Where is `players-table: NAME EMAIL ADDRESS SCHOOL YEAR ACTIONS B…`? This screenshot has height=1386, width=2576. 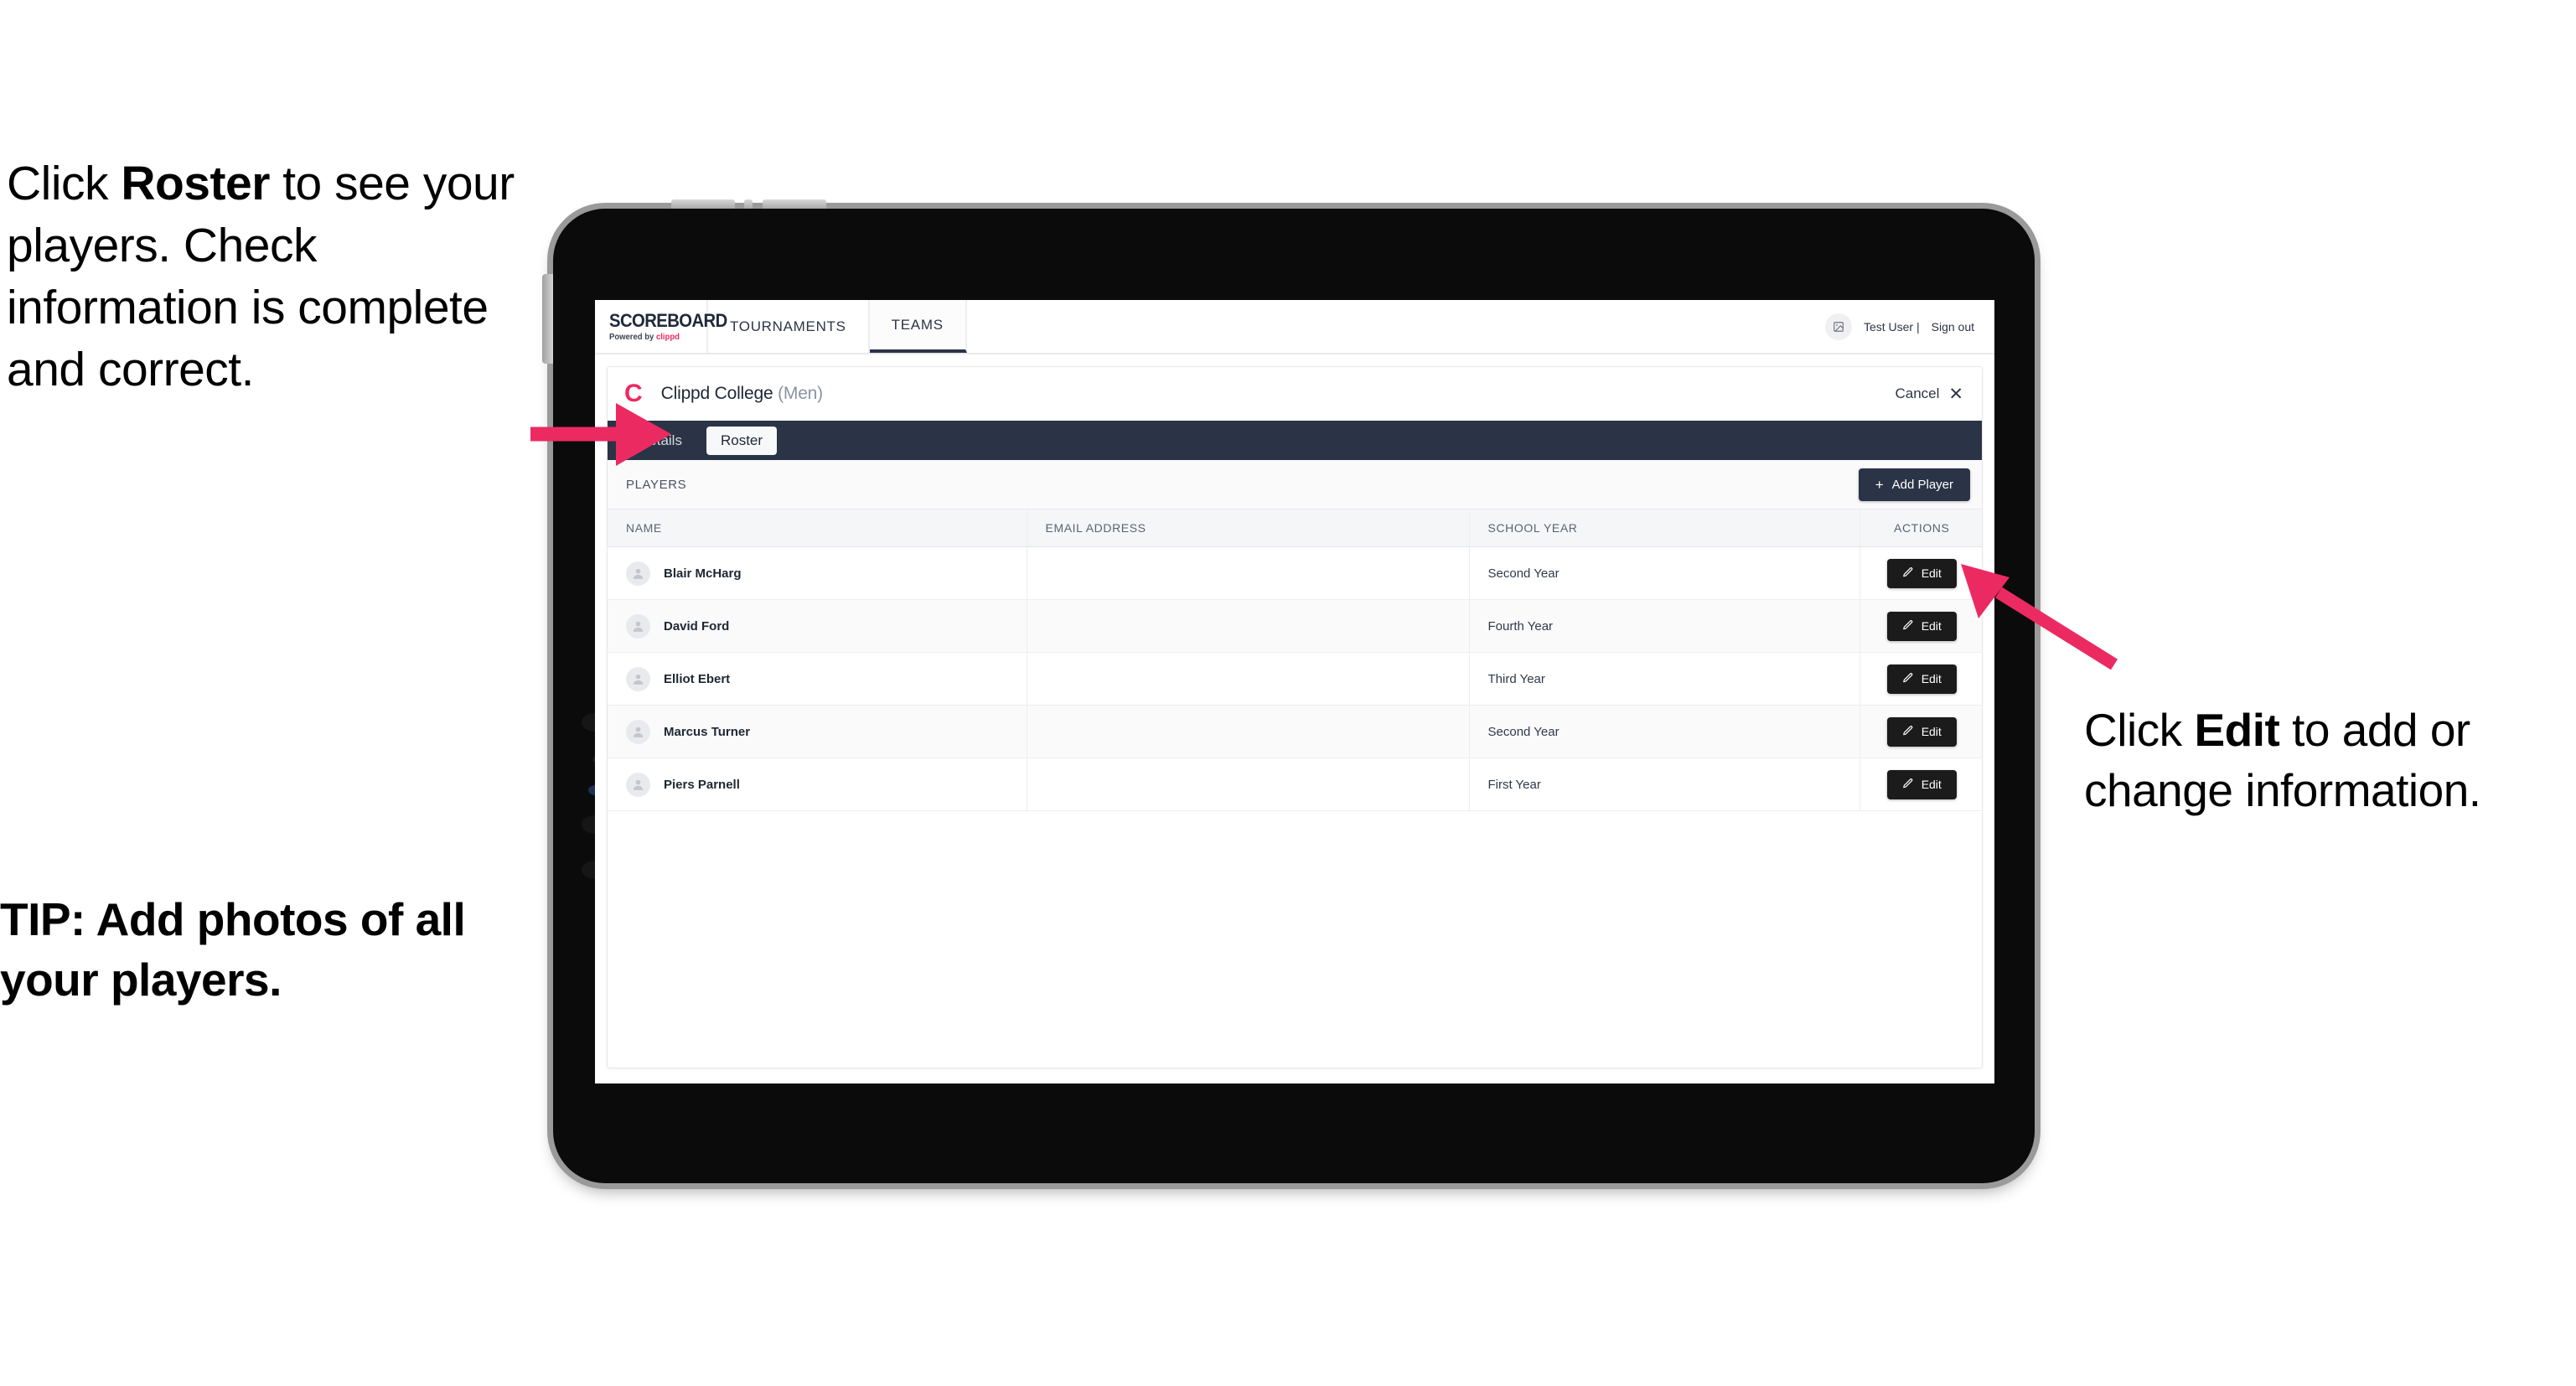 players-table: NAME EMAIL ADDRESS SCHOOL YEAR ACTIONS B… is located at coordinates (1295, 660).